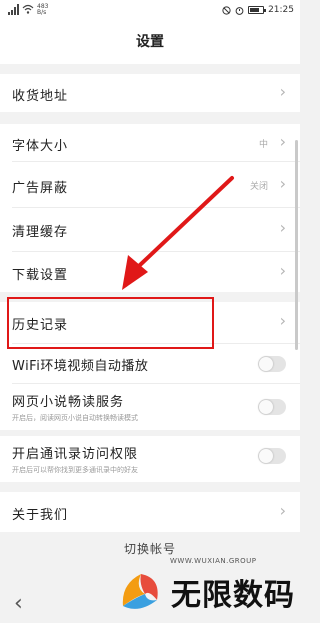 Image resolution: width=320 pixels, height=623 pixels. What do you see at coordinates (150, 11) in the screenshot?
I see `status-bar: 483 B/s 21:25` at bounding box center [150, 11].